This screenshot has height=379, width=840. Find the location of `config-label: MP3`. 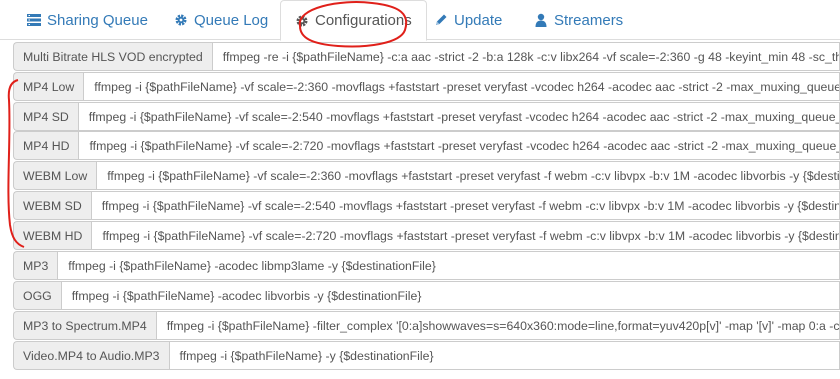

config-label: MP3 is located at coordinates (35, 265).